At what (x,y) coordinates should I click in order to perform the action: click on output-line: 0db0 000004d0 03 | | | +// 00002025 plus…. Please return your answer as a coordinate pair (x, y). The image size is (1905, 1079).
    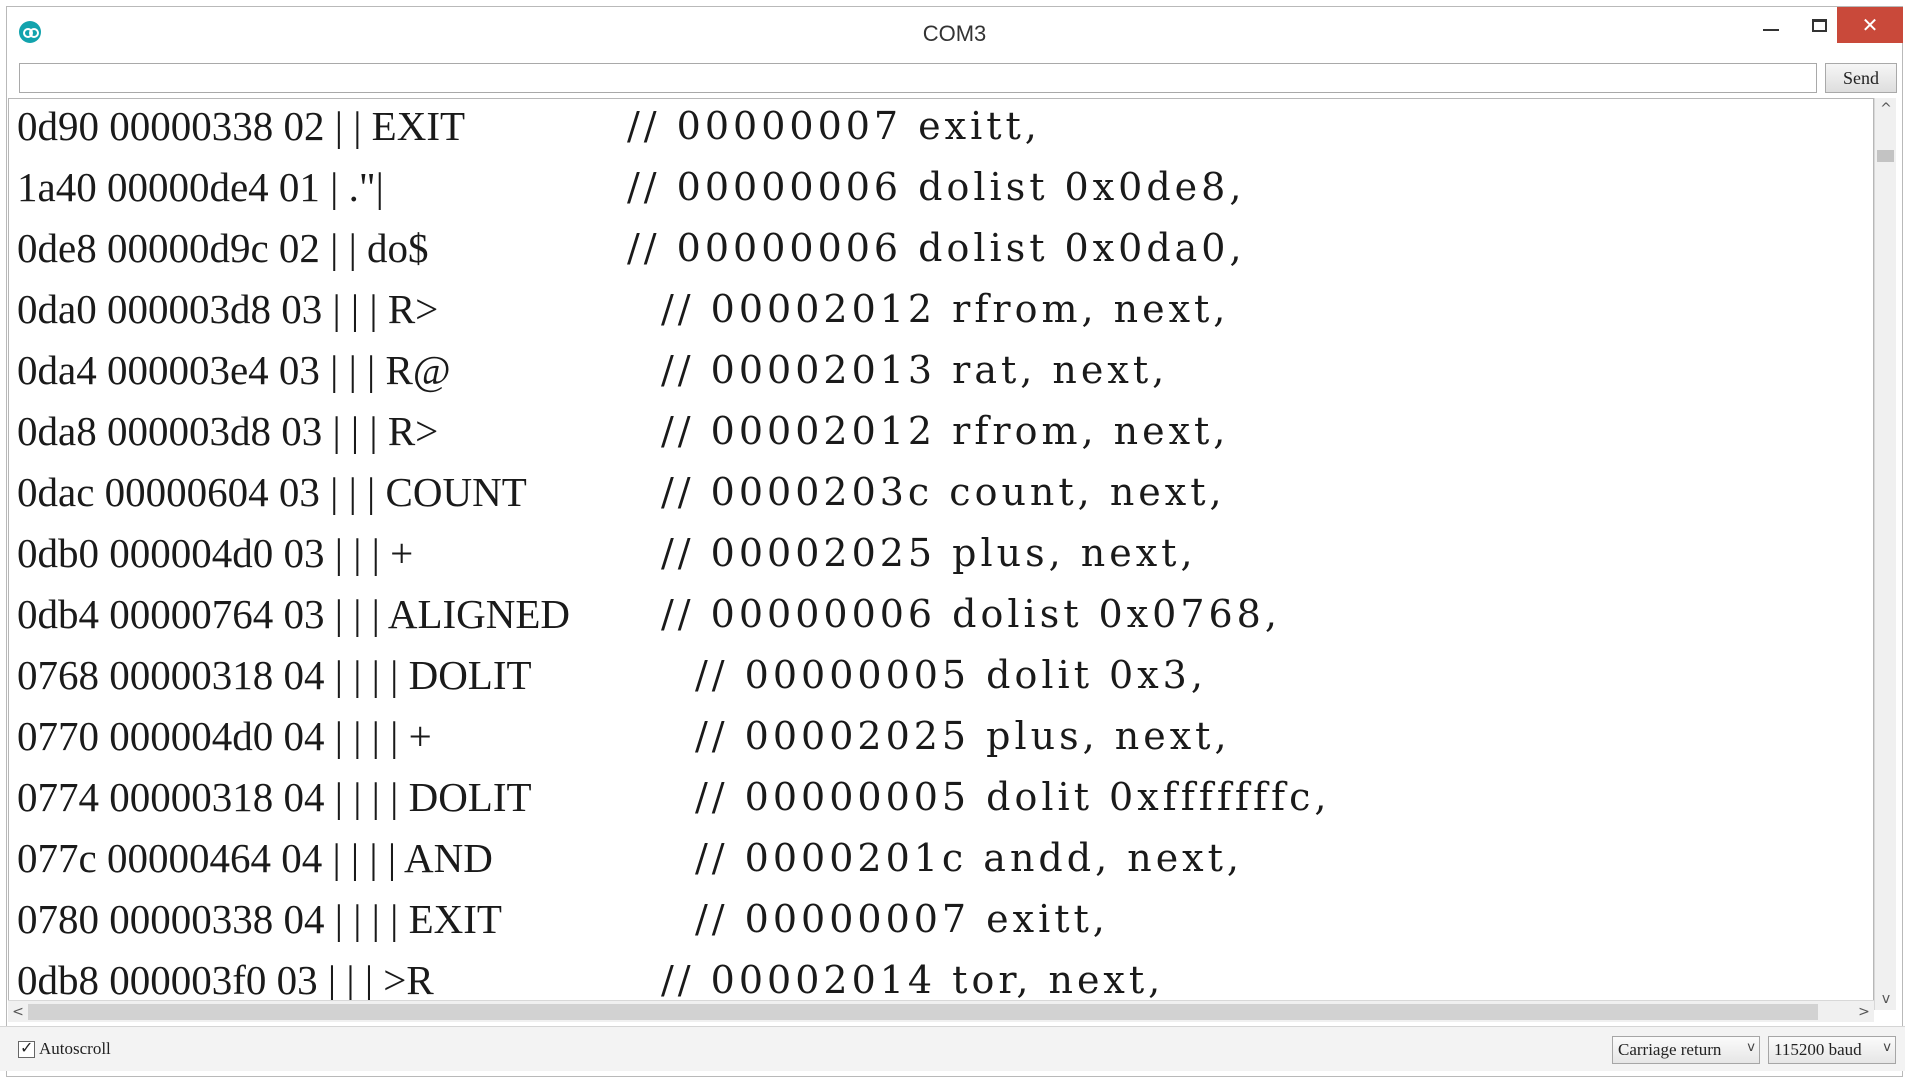
    Looking at the image, I should click on (605, 553).